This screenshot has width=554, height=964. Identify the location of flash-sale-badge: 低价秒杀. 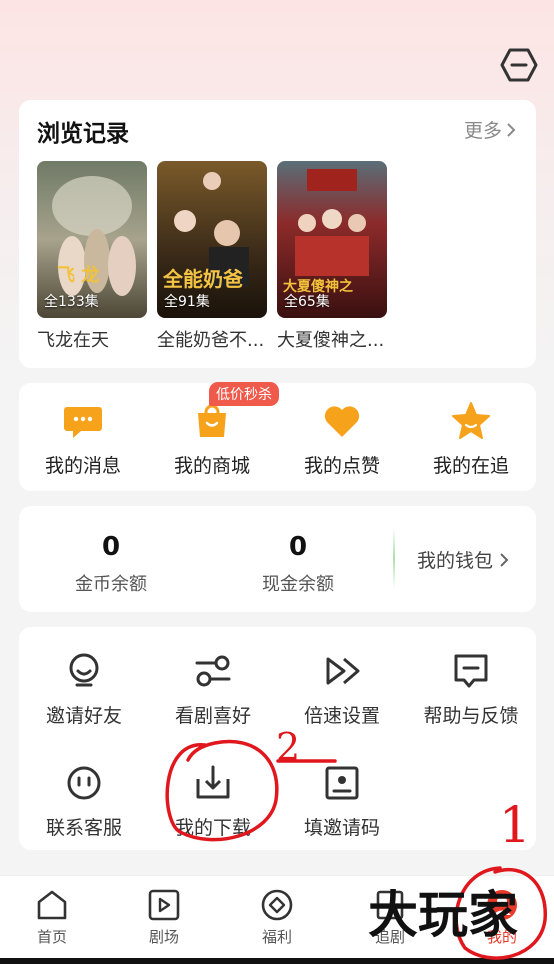
(244, 394).